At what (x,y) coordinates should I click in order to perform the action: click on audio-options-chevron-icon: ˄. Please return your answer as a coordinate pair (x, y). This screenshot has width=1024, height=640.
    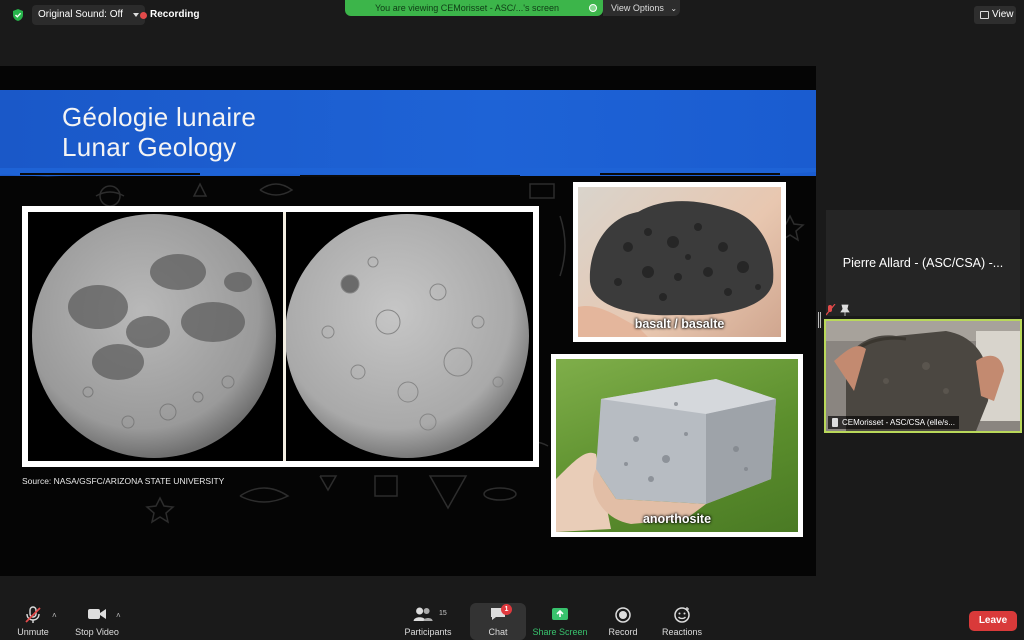
    Looking at the image, I should click on (54, 615).